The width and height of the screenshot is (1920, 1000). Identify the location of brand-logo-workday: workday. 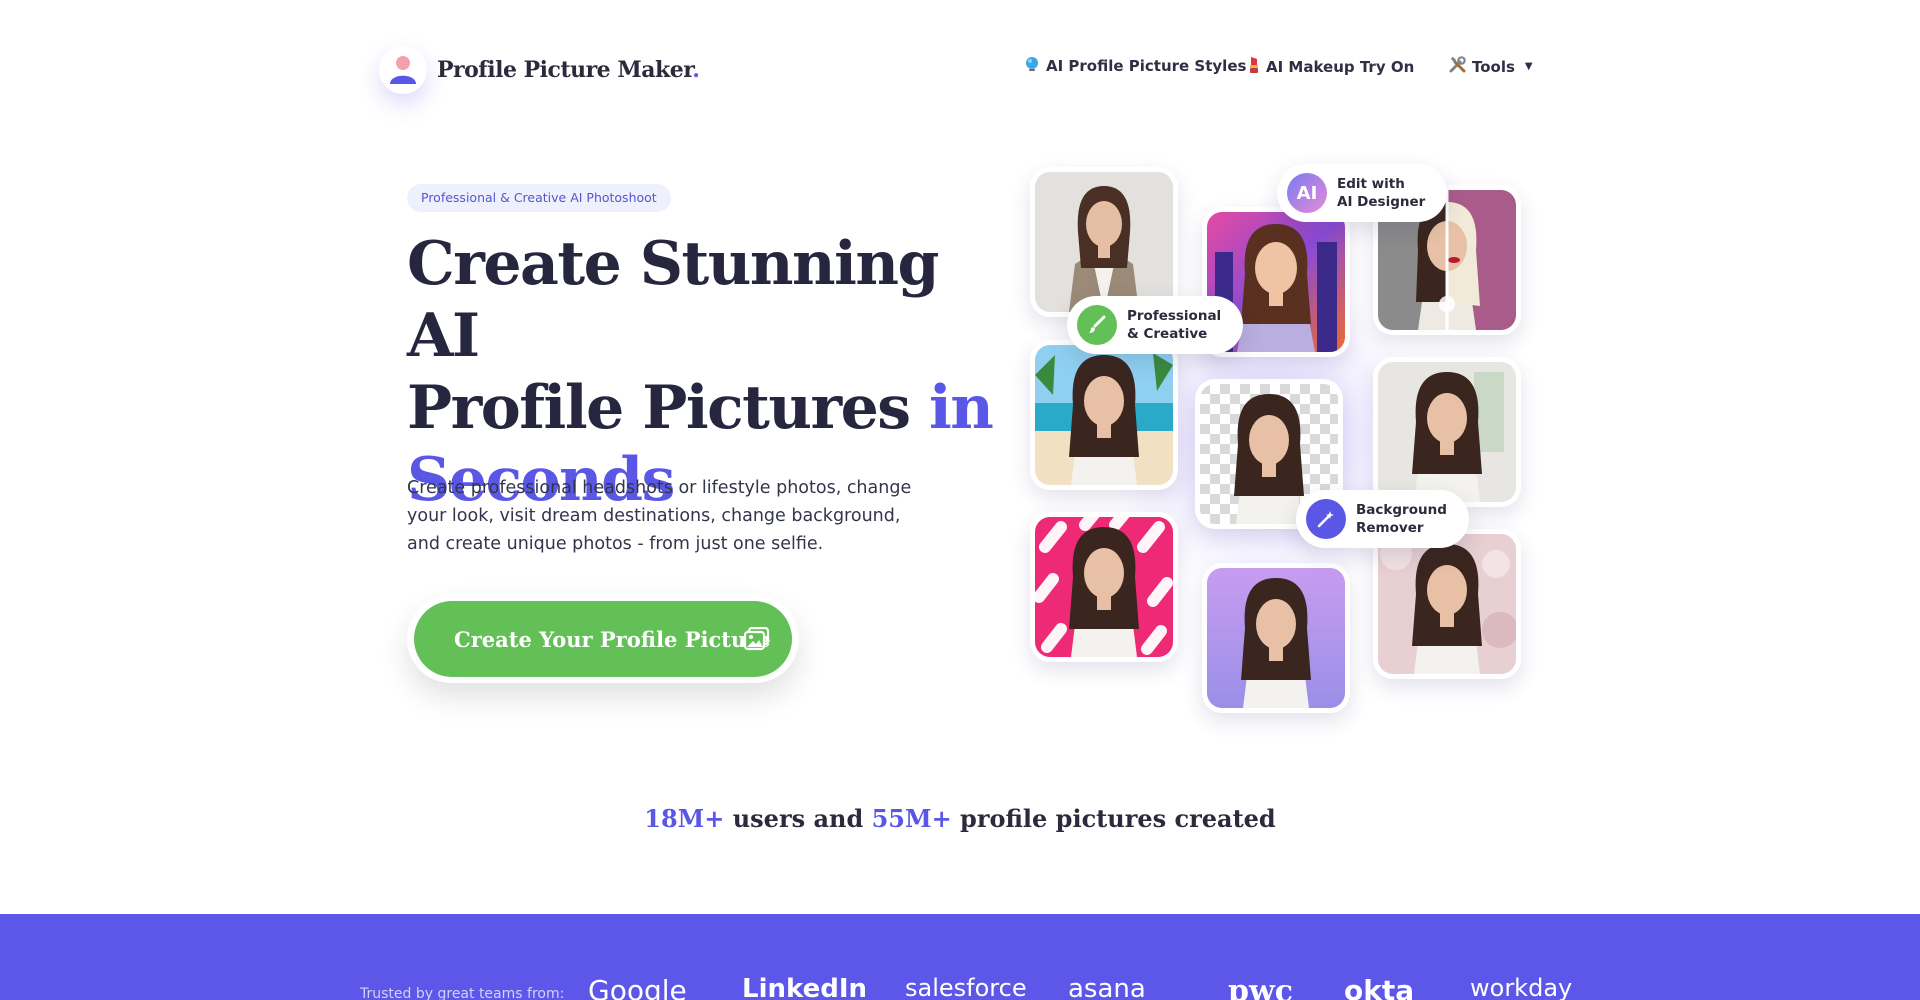
(1521, 987).